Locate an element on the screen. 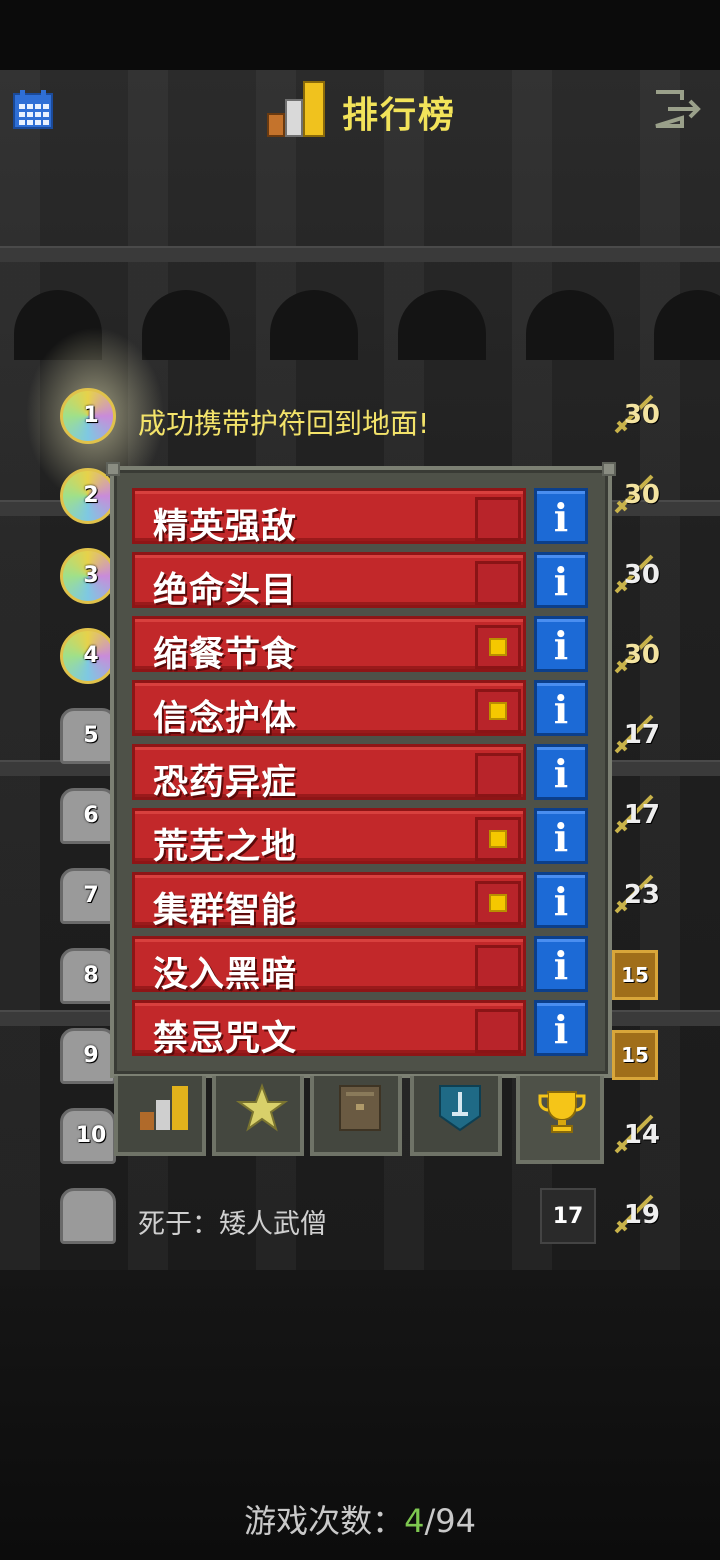 The image size is (720, 1560). games-count-label: 游戏次数： is located at coordinates (324, 1521).